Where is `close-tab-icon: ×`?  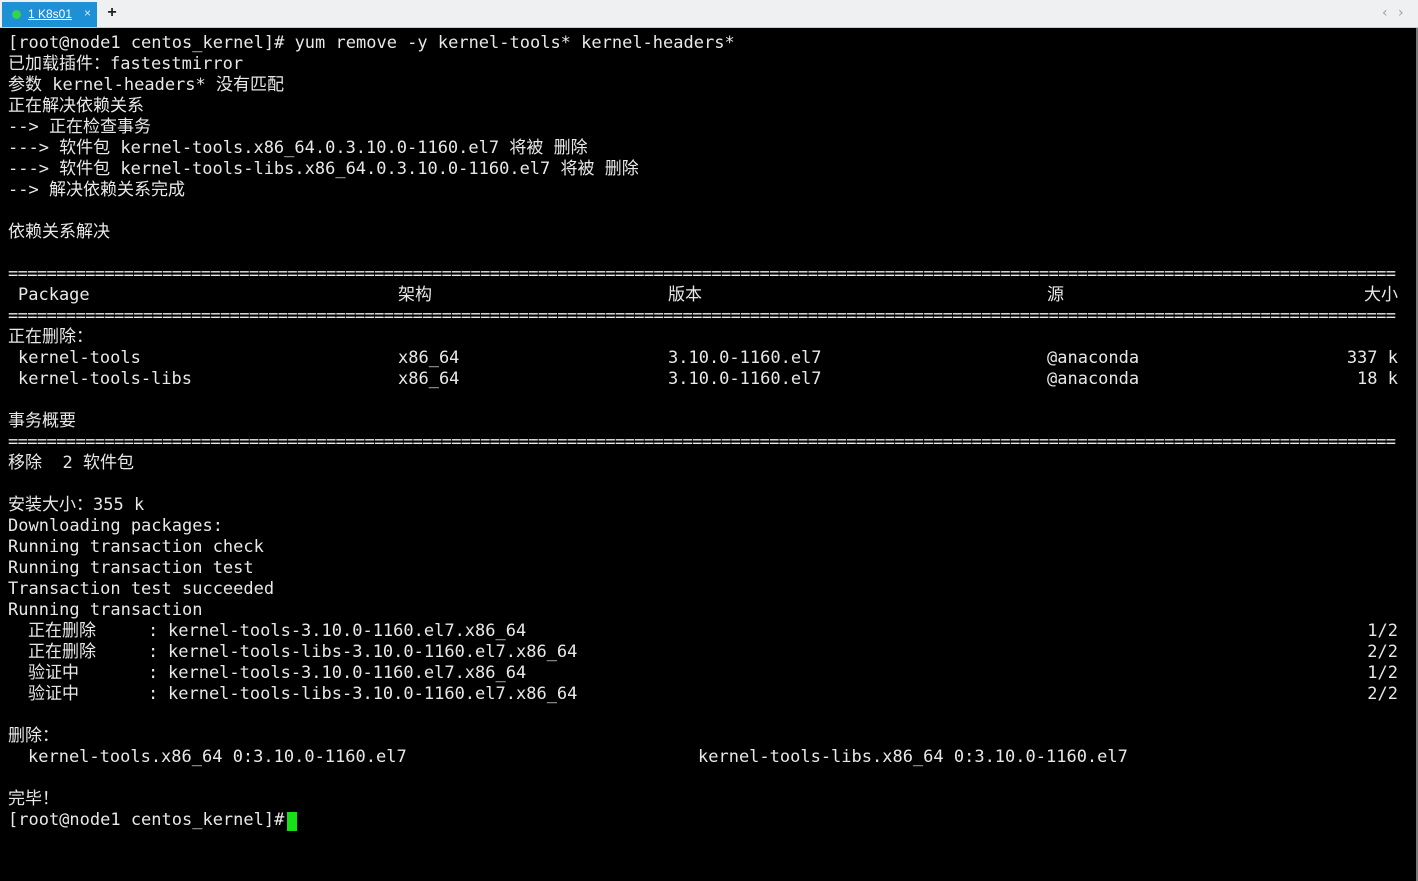 close-tab-icon: × is located at coordinates (87, 13).